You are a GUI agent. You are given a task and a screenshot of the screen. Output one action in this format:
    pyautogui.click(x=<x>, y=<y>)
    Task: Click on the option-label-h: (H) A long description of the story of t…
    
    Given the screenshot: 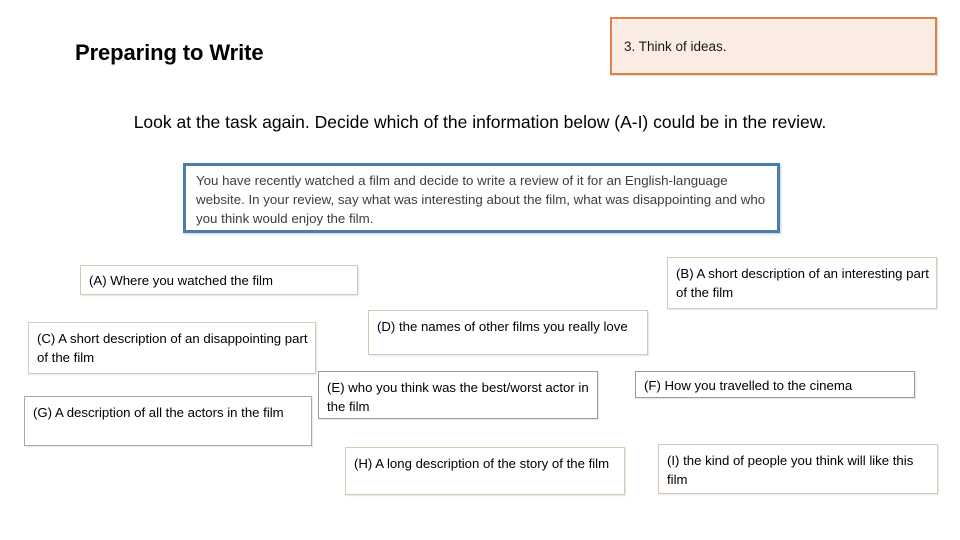 What is the action you would take?
    pyautogui.click(x=482, y=463)
    